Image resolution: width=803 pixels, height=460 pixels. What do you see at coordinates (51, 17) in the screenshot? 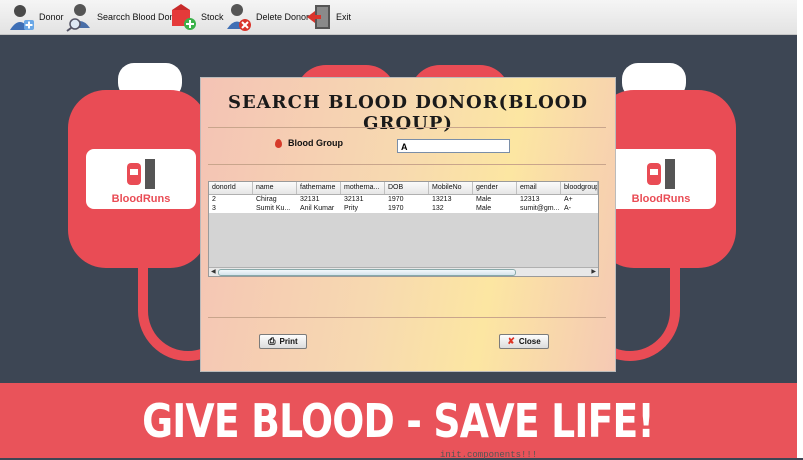
I see `donor-button-label: Donor` at bounding box center [51, 17].